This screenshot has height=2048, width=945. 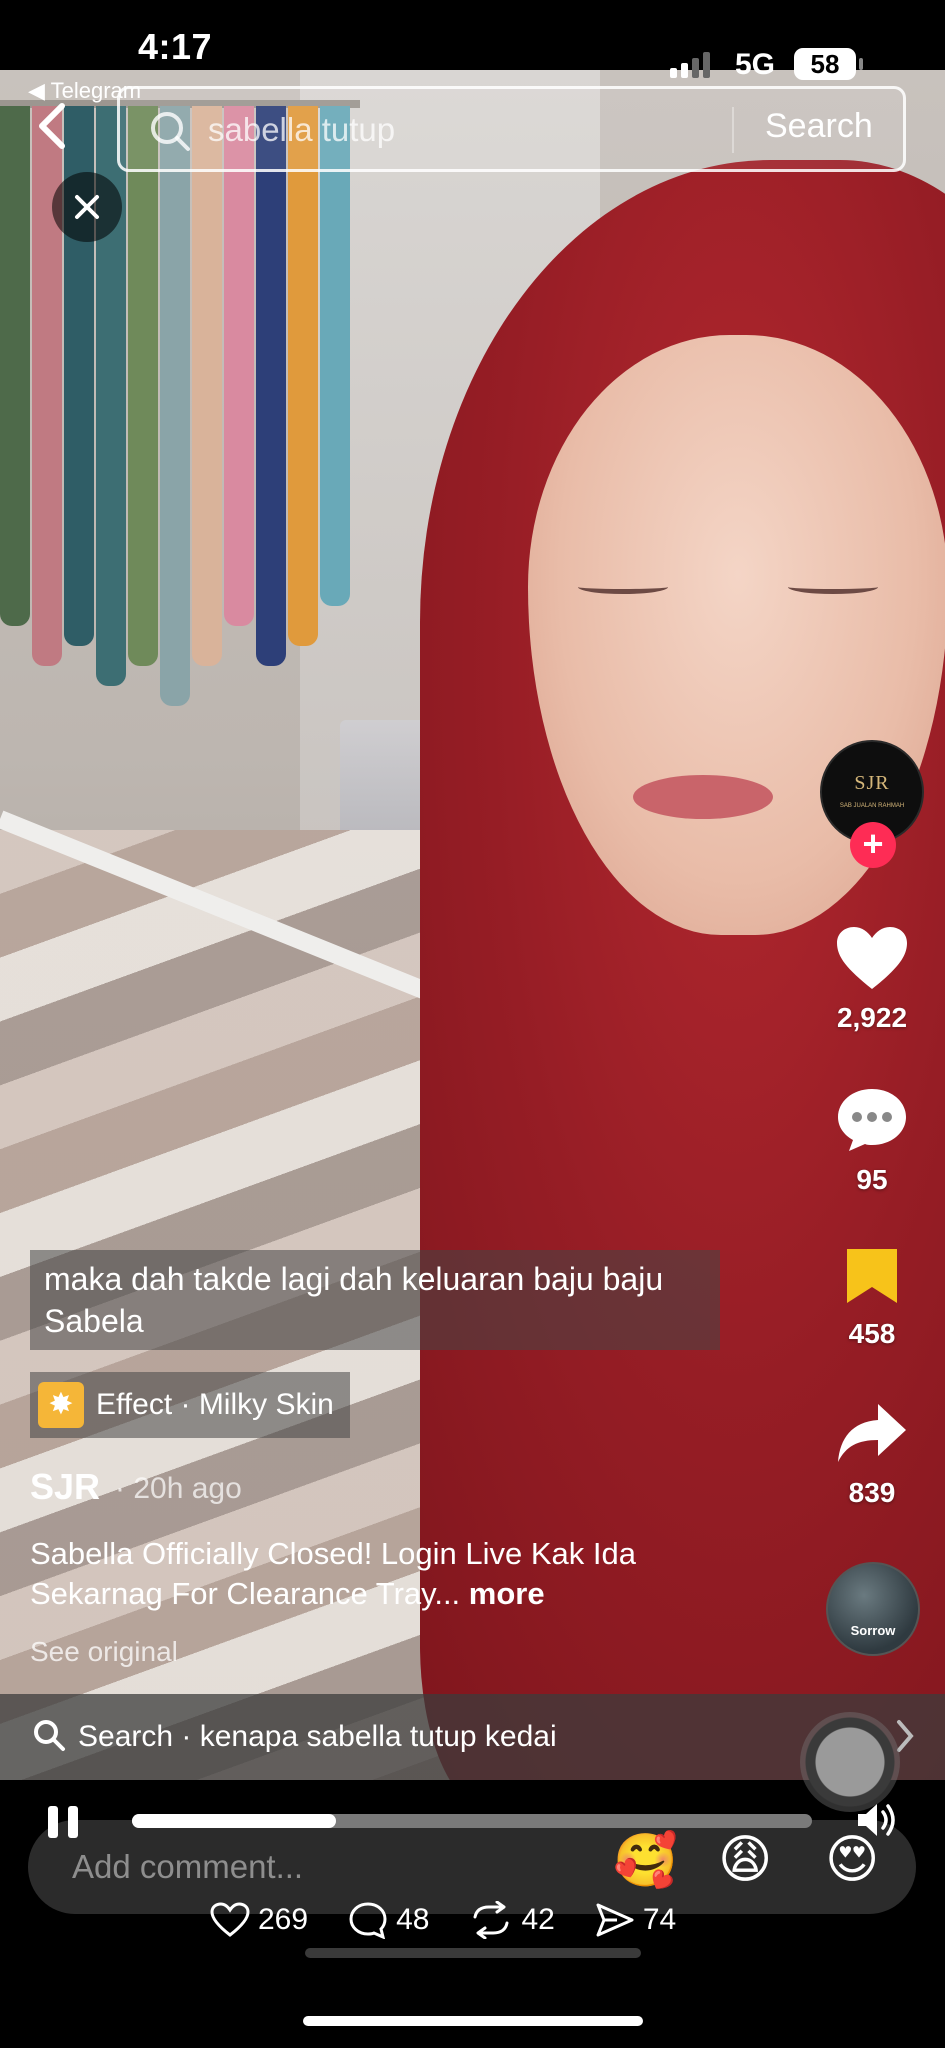 I want to click on stat-shares-count: 74, so click(x=659, y=1919).